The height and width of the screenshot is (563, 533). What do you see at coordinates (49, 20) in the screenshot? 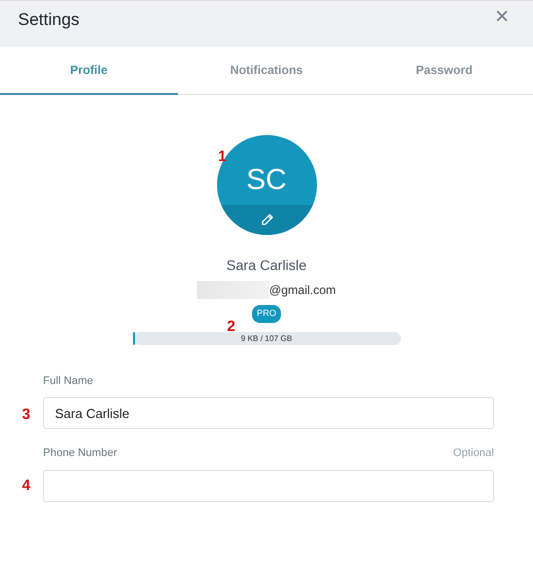
I see `dialog-title: Settings` at bounding box center [49, 20].